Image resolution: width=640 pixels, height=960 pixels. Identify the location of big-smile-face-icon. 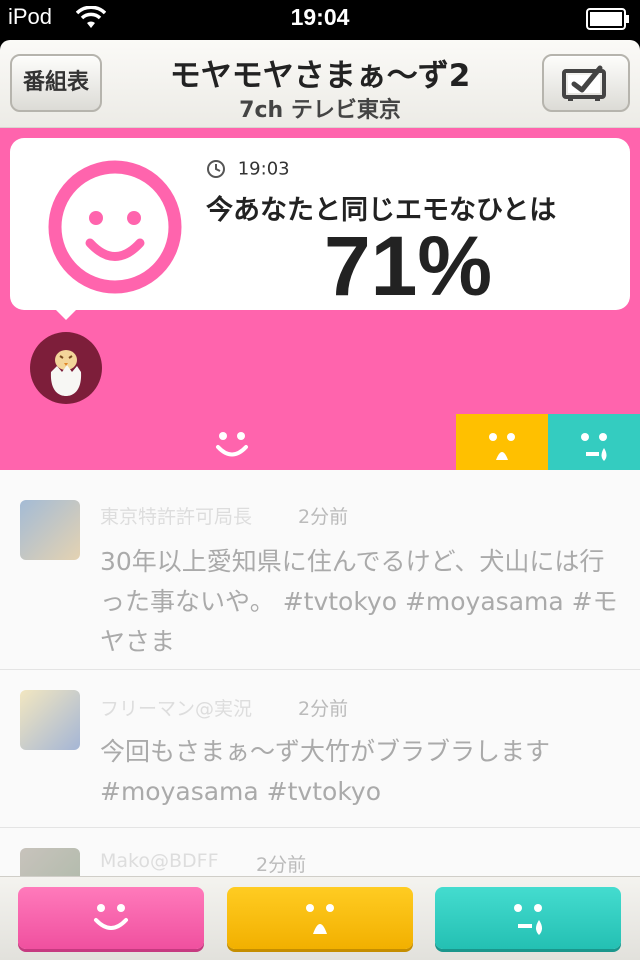
(115, 227).